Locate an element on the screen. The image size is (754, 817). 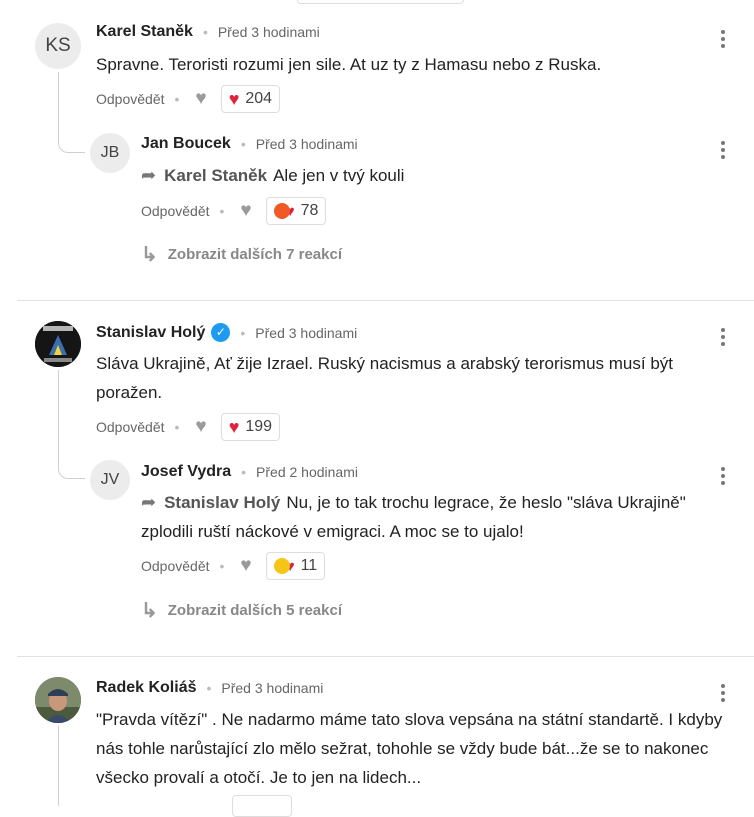
thread-connector is located at coordinates (58, 766).